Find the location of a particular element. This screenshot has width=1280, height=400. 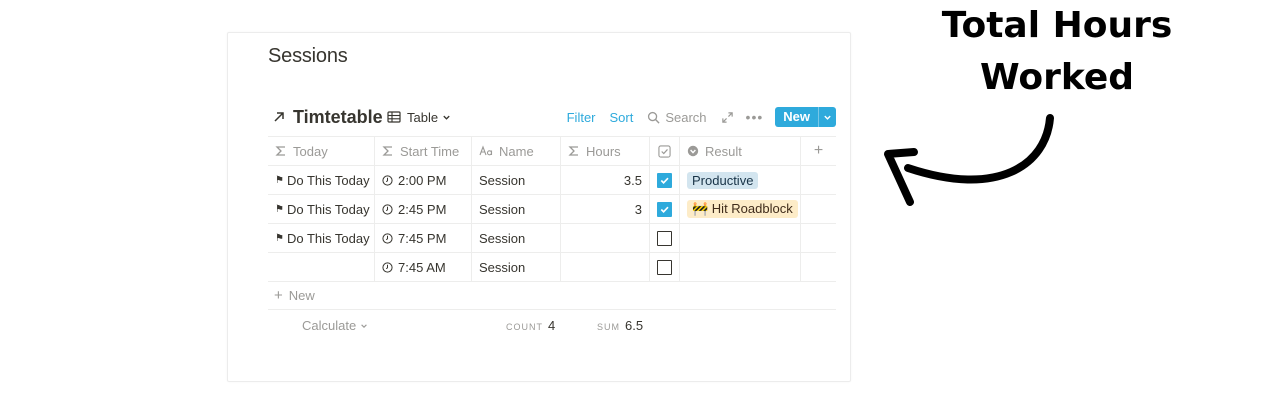

new-dropdown-button is located at coordinates (827, 117).